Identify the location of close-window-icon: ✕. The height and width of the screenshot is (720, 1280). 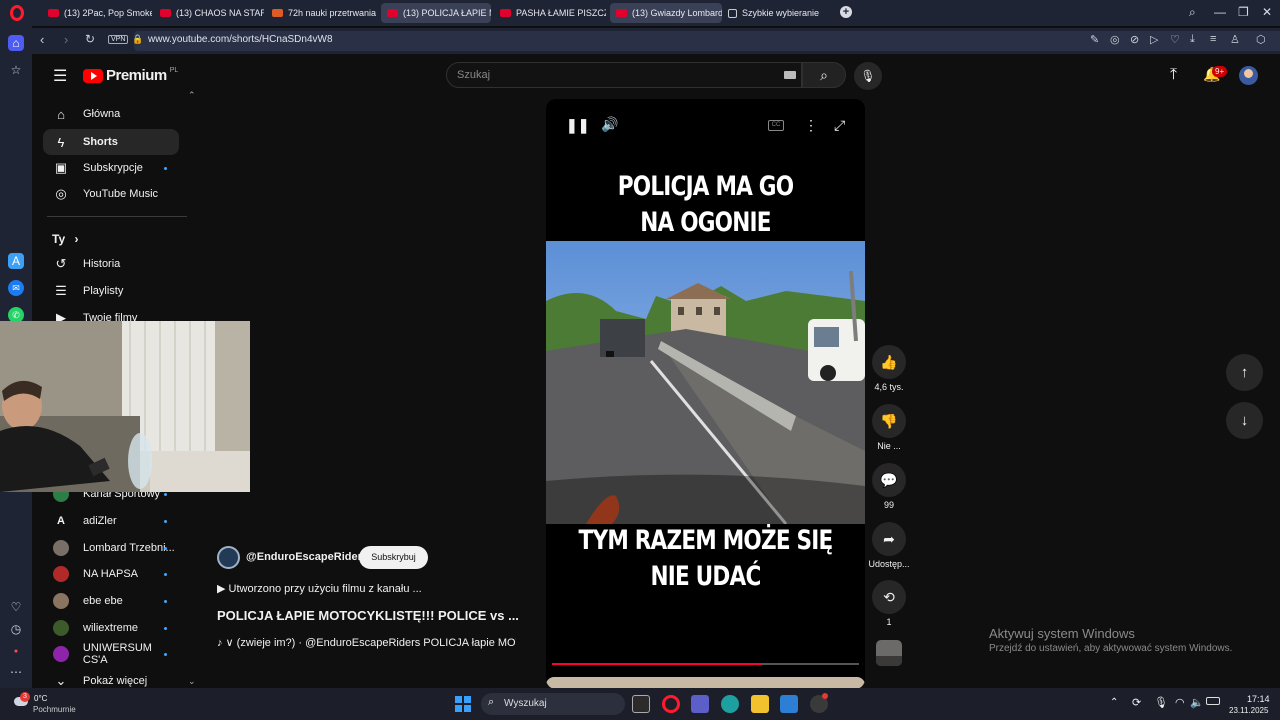
(1267, 12).